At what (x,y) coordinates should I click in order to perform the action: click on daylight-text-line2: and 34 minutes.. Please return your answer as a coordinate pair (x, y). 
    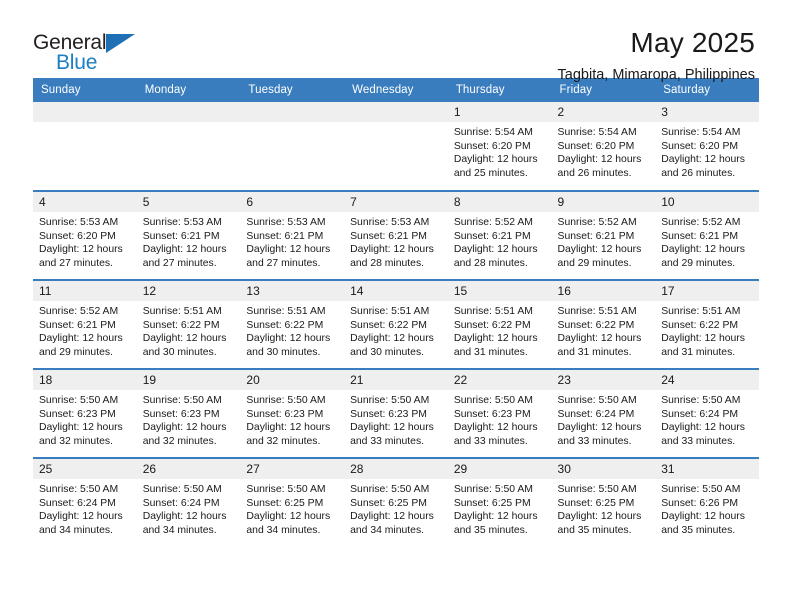
    Looking at the image, I should click on (76, 530).